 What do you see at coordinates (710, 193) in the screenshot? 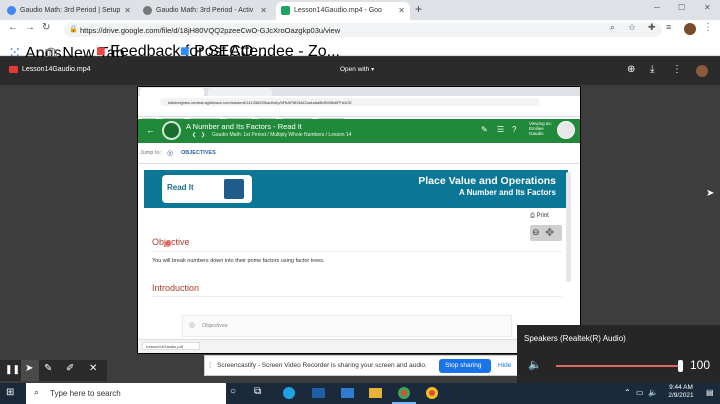
I see `mouse-cursor-icon: ➤` at bounding box center [710, 193].